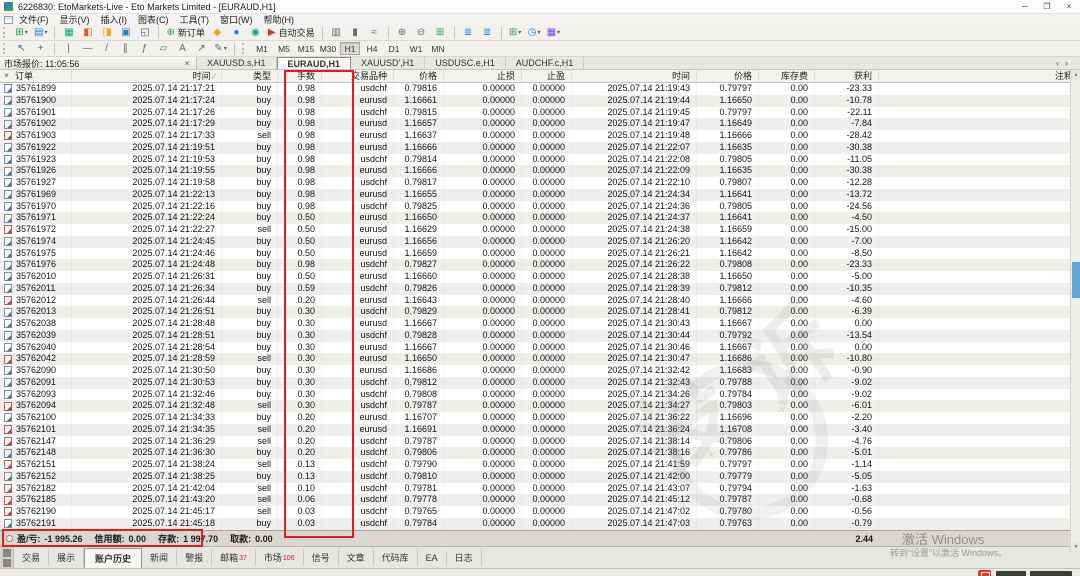  Describe the element at coordinates (438, 48) in the screenshot. I see `timeframe-mn: MN` at that location.